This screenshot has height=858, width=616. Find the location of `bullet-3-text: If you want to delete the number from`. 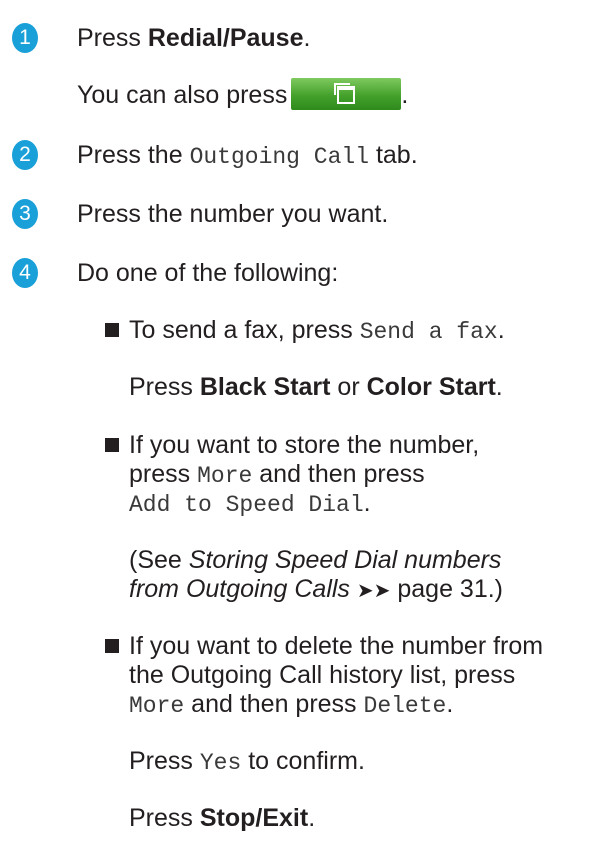

bullet-3-text: If you want to delete the number from is located at coordinates (336, 646).